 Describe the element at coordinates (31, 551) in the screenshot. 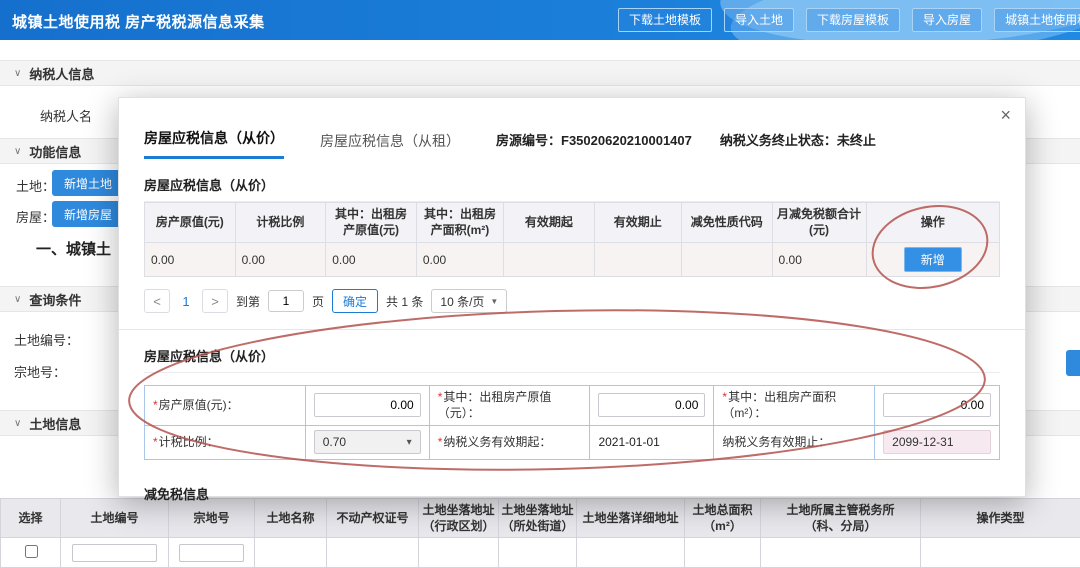

I see `row-select-checkbox` at that location.